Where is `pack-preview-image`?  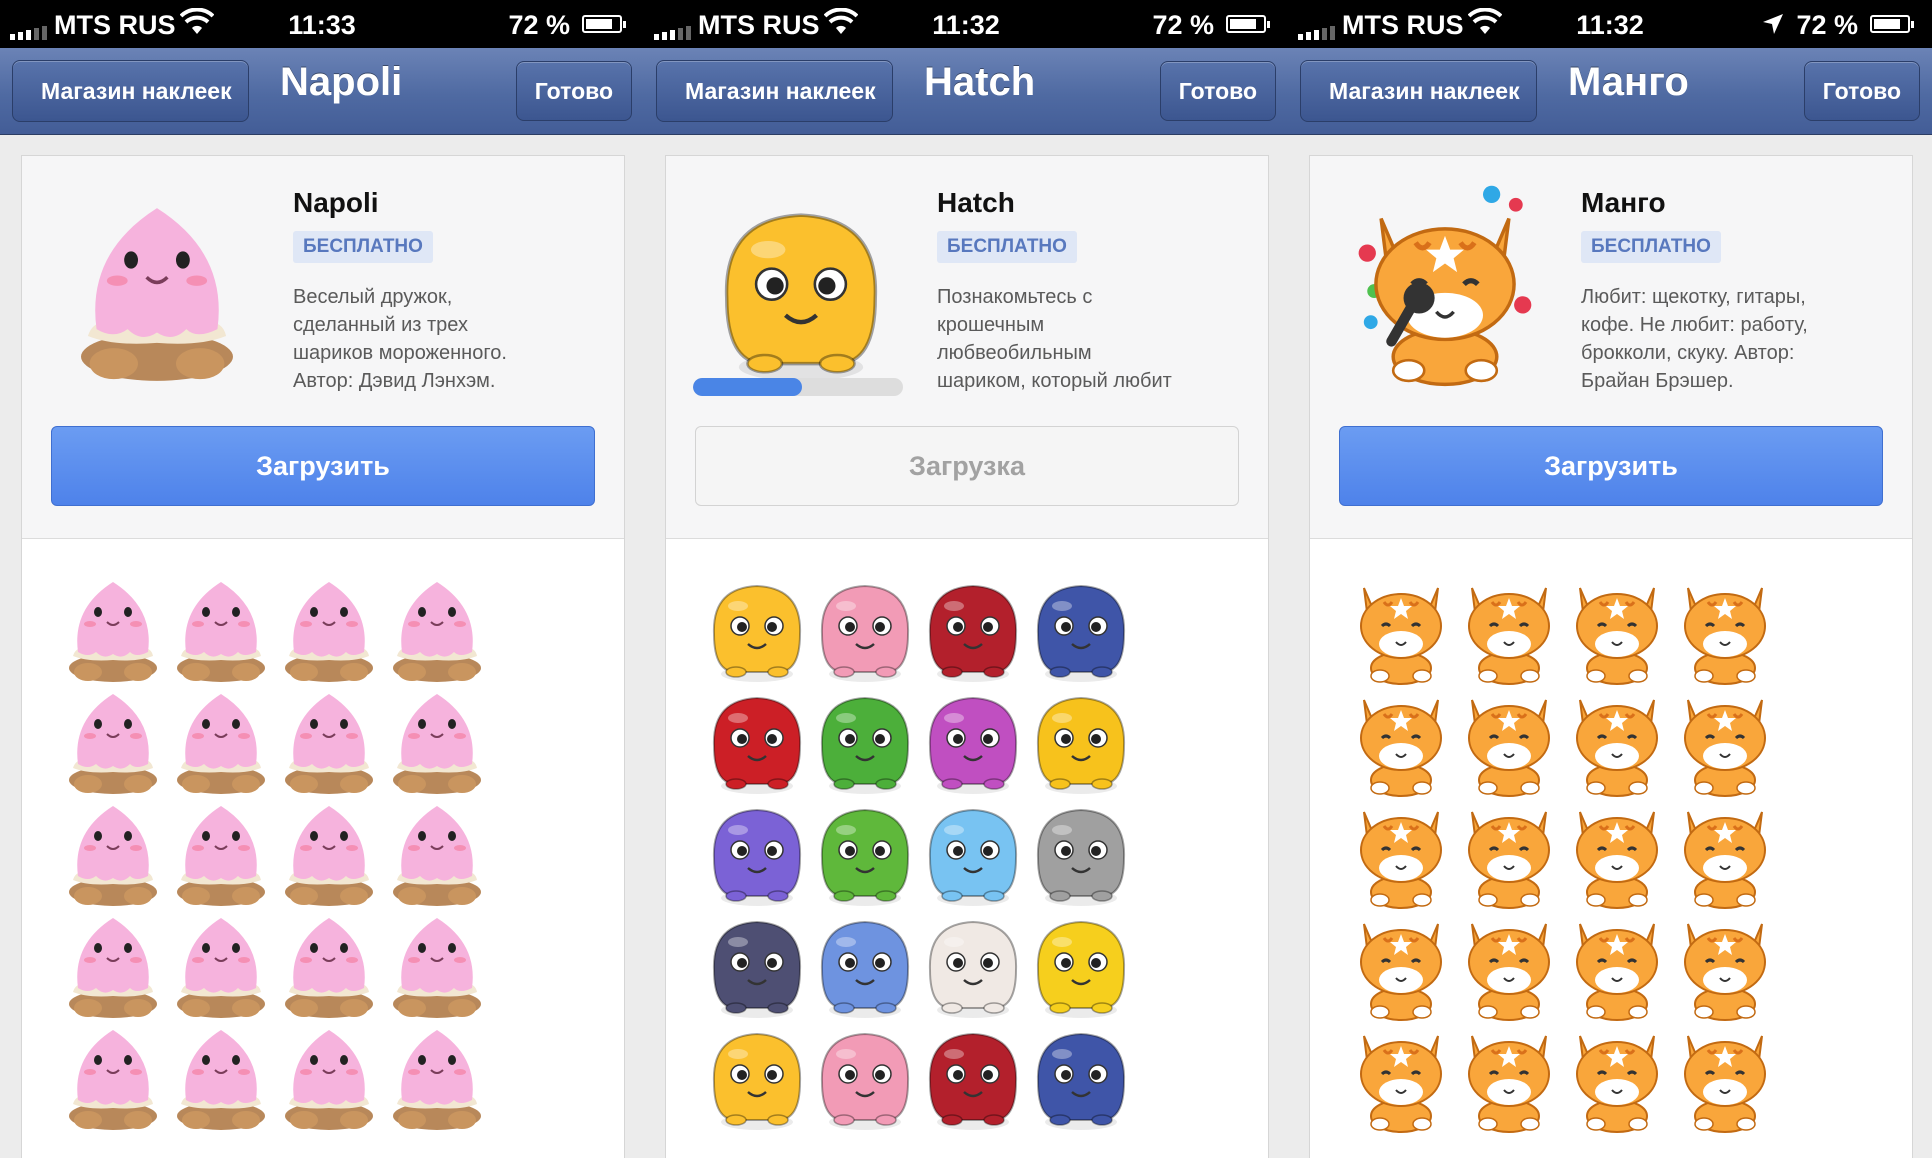 pack-preview-image is located at coordinates (1445, 285).